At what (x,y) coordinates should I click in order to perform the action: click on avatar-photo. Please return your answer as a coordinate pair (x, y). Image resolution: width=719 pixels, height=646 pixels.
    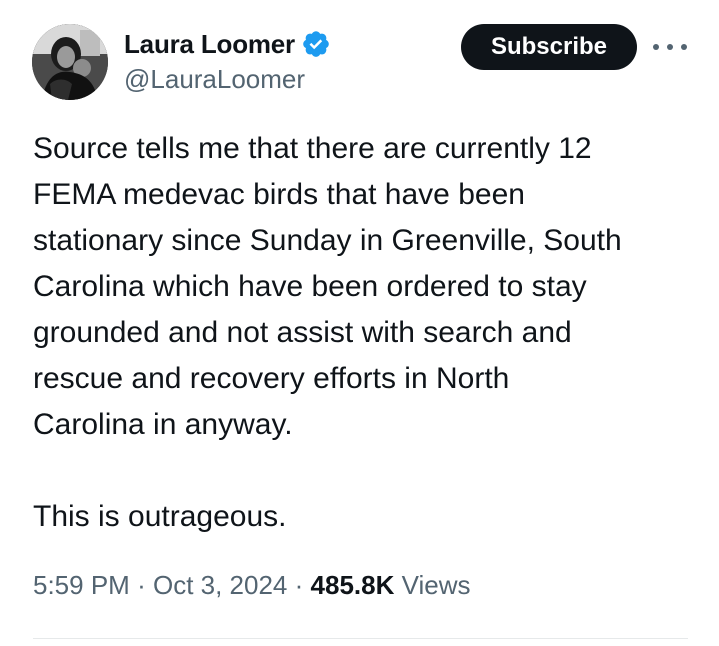
    Looking at the image, I should click on (70, 62).